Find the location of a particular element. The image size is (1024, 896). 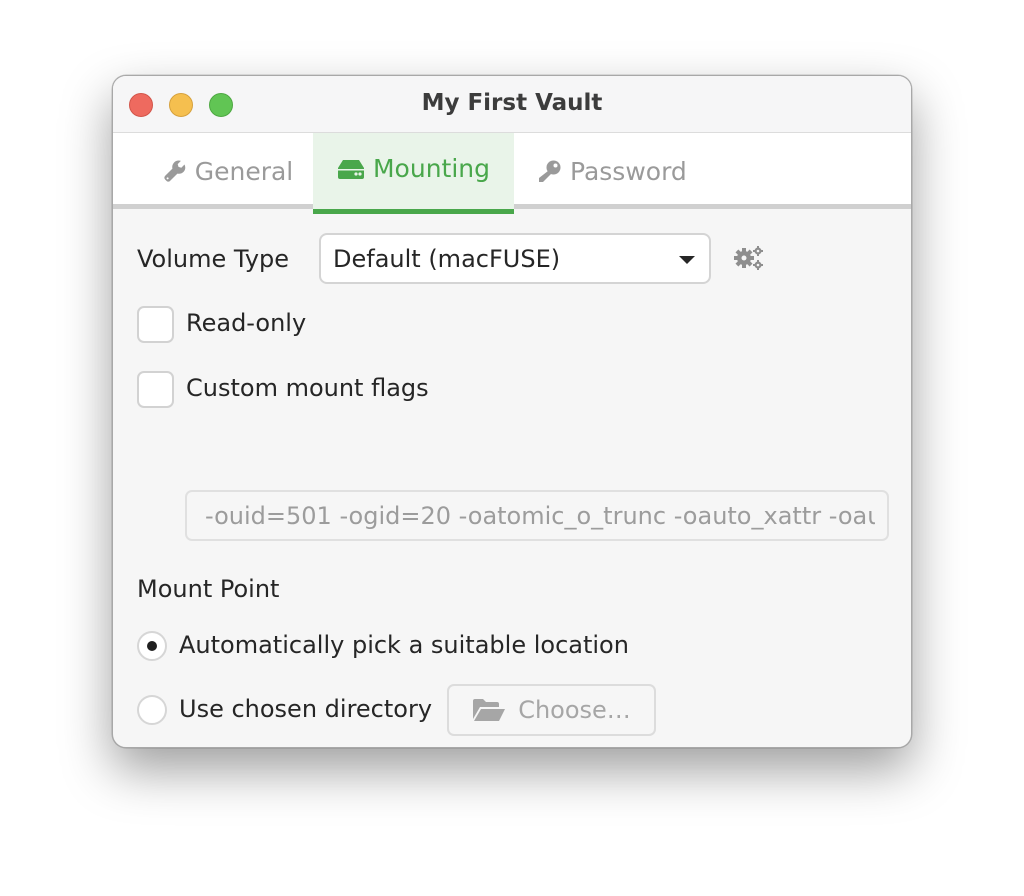

folder-open-icon is located at coordinates (489, 710).